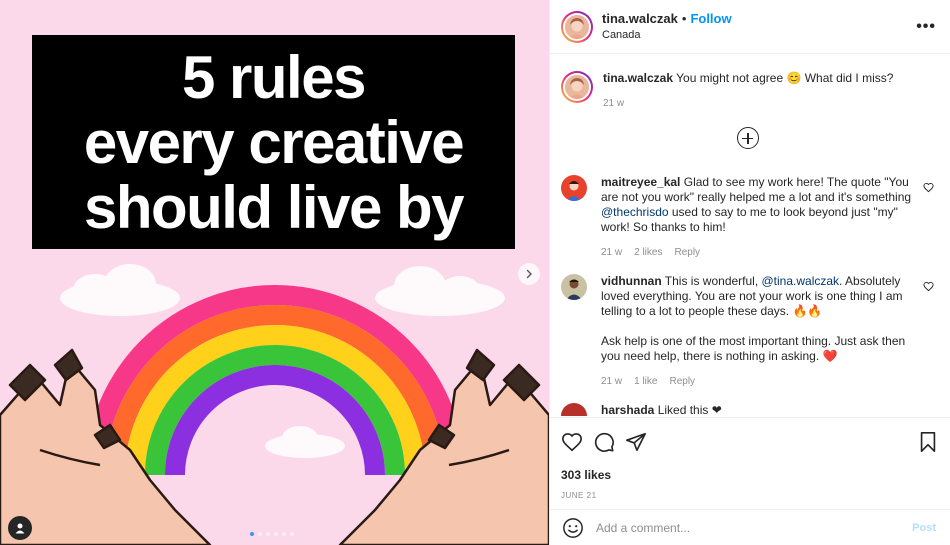 This screenshot has width=950, height=545. I want to click on share-paper-plane-icon, so click(636, 442).